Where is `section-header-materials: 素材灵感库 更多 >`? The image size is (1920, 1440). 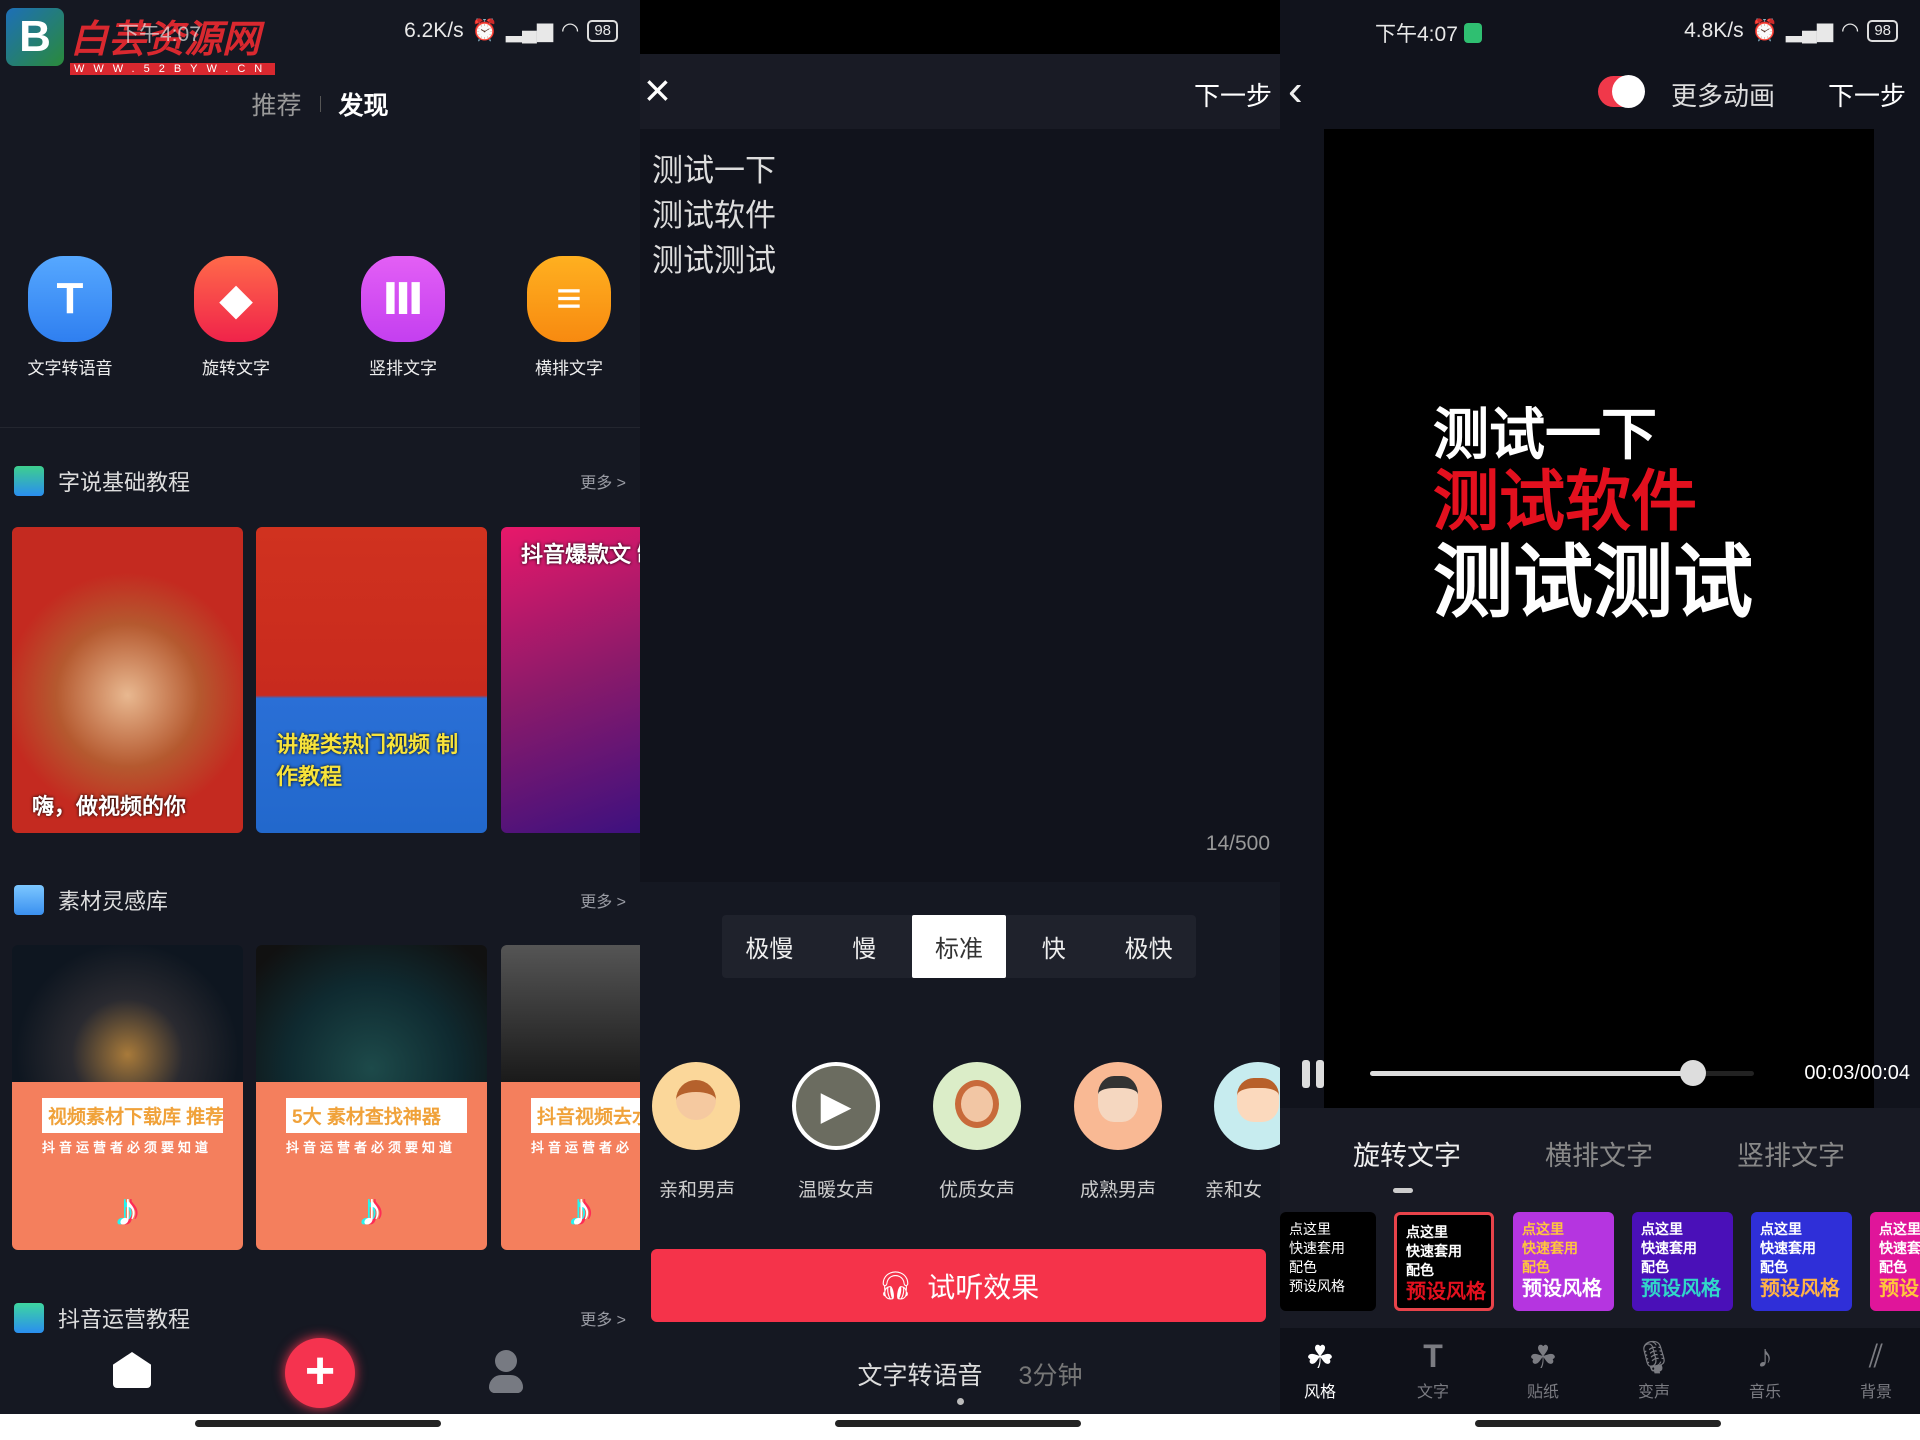
section-header-materials: 素材灵感库 更多 > is located at coordinates (320, 900).